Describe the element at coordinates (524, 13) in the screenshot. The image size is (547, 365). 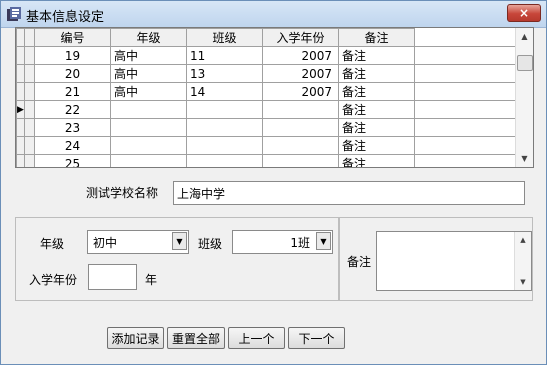
I see `close-button: ×` at that location.